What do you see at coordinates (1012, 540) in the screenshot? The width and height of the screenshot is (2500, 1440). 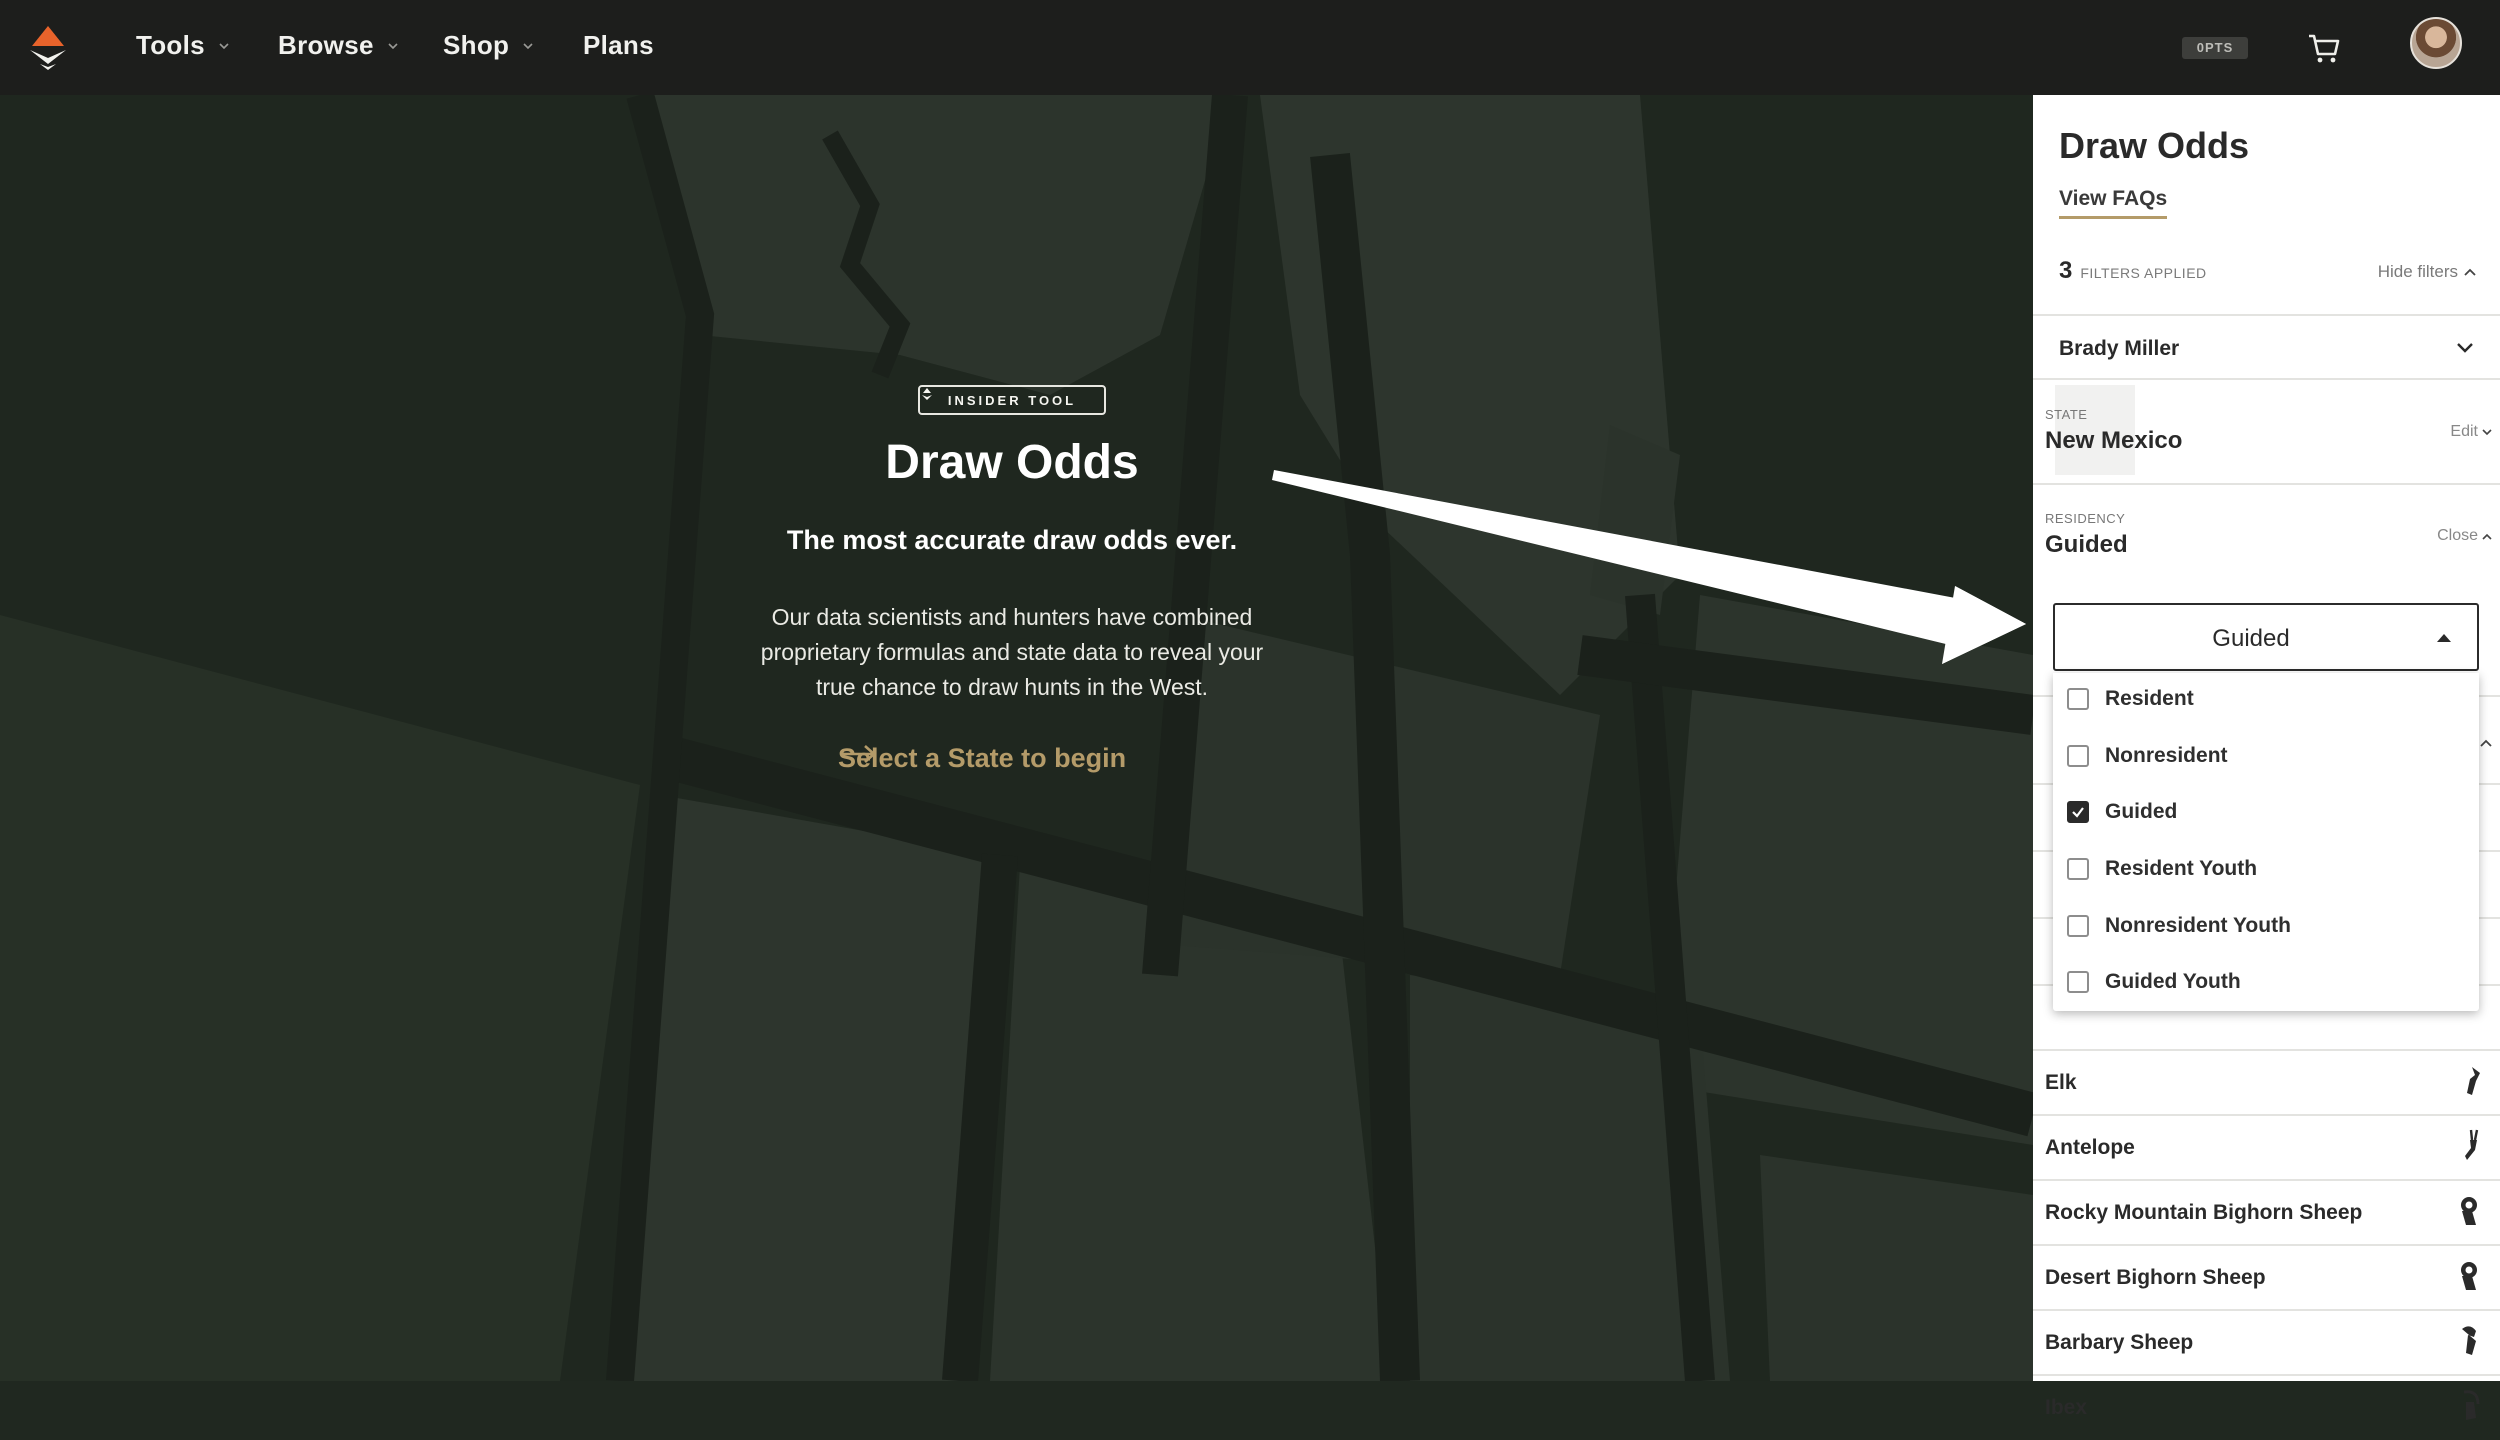 I see `hero-subtitle: The most accurate draw odds ever.` at bounding box center [1012, 540].